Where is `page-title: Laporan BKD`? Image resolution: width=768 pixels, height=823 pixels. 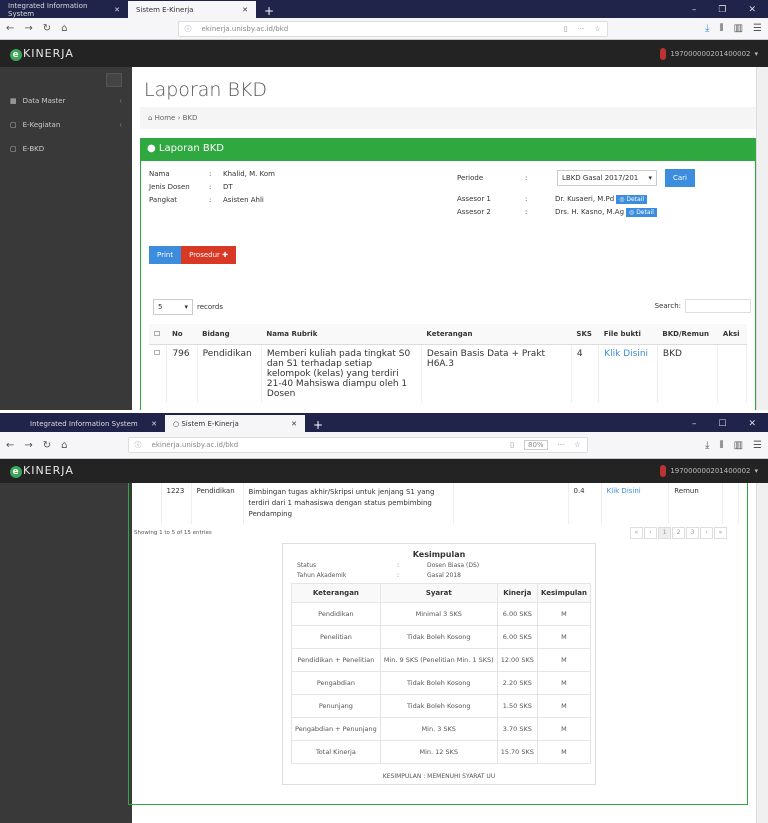
page-title: Laporan BKD is located at coordinates (205, 90).